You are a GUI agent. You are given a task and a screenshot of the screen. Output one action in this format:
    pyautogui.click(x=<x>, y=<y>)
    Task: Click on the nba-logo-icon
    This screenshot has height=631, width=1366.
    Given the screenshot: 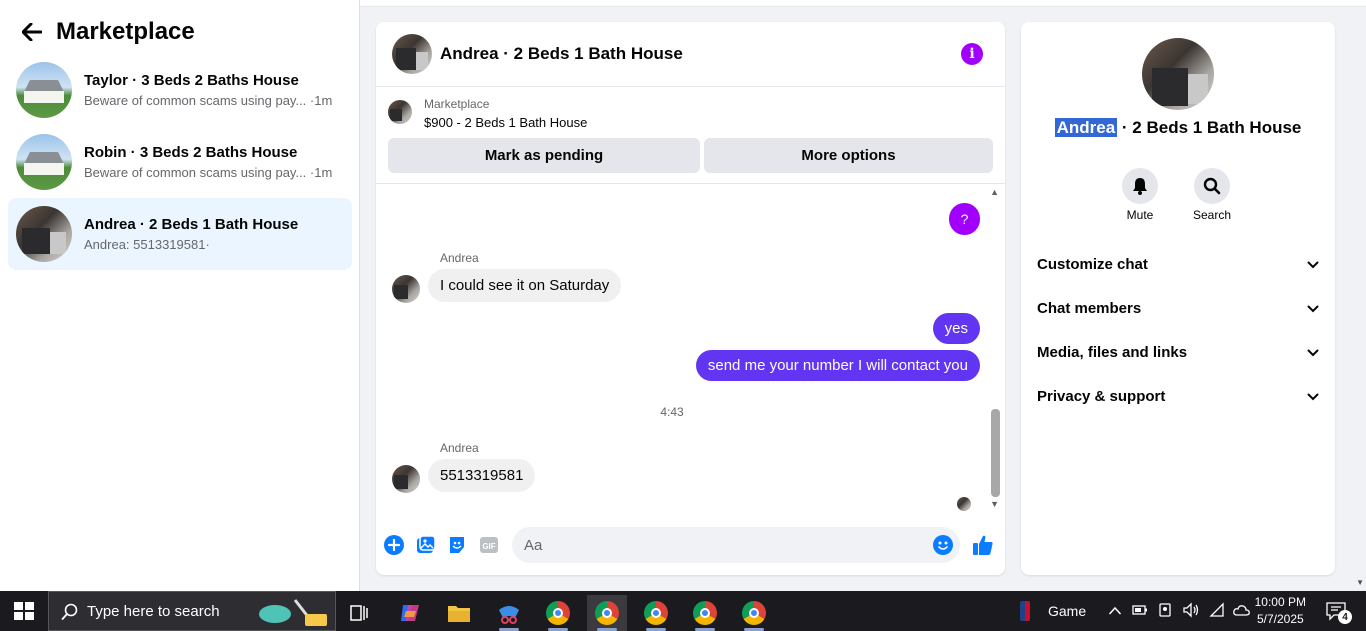 What is the action you would take?
    pyautogui.click(x=1025, y=611)
    